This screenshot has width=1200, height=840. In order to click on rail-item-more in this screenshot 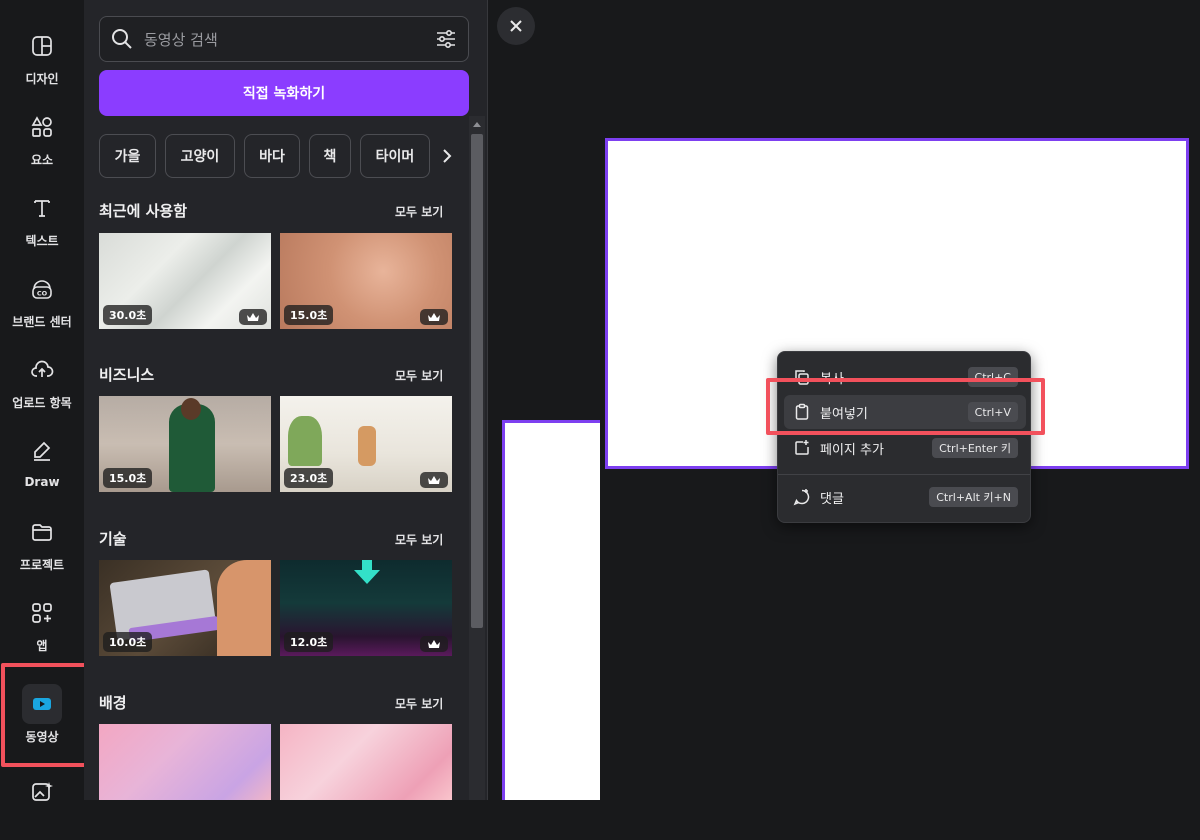, I will do `click(42, 800)`.